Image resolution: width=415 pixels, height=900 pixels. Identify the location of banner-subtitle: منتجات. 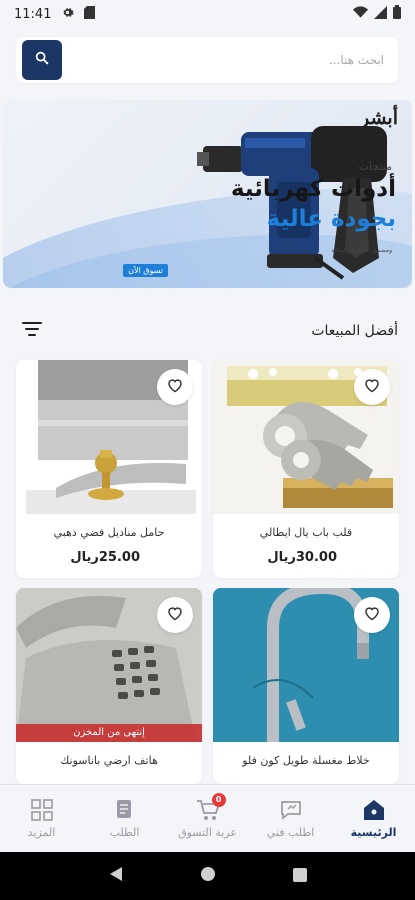
(375, 166).